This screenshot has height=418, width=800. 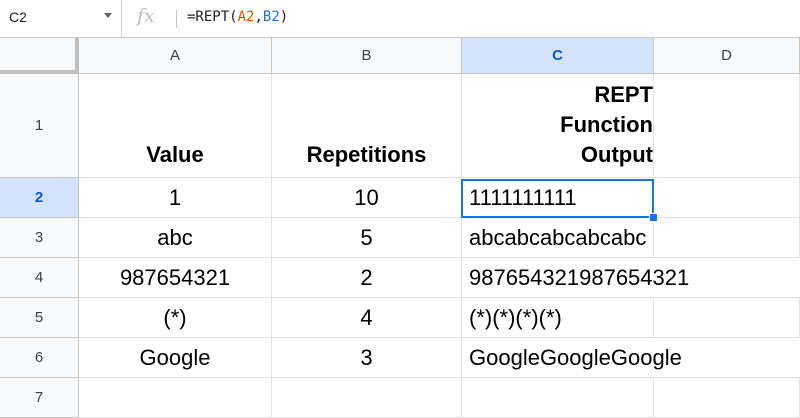 What do you see at coordinates (39, 278) in the screenshot?
I see `row-header-4: 4` at bounding box center [39, 278].